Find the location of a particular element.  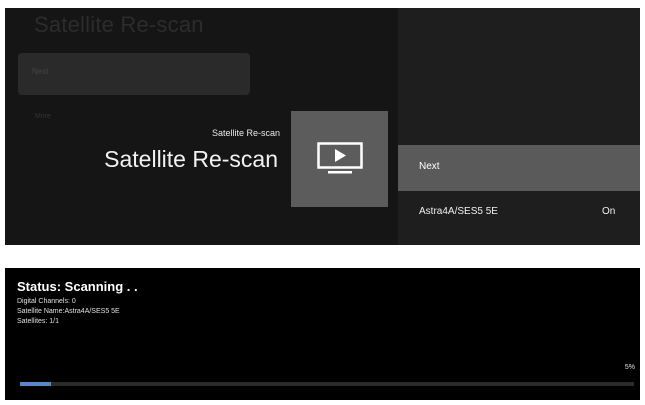

satellites-count-text: Satellites: 1/1 is located at coordinates (38, 321).